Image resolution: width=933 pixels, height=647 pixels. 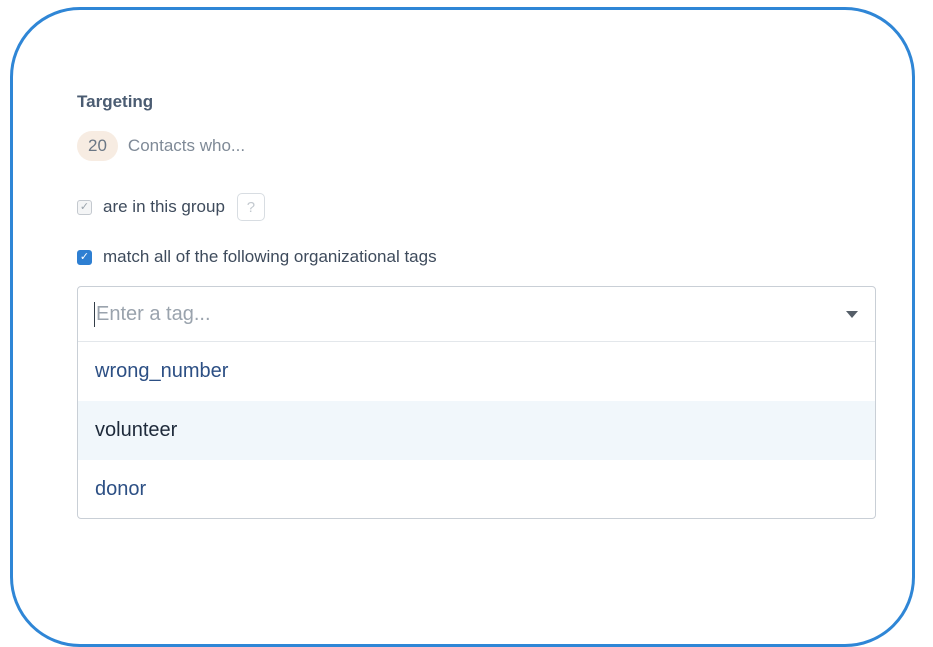 What do you see at coordinates (476, 489) in the screenshot?
I see `tag-option-donor: donor` at bounding box center [476, 489].